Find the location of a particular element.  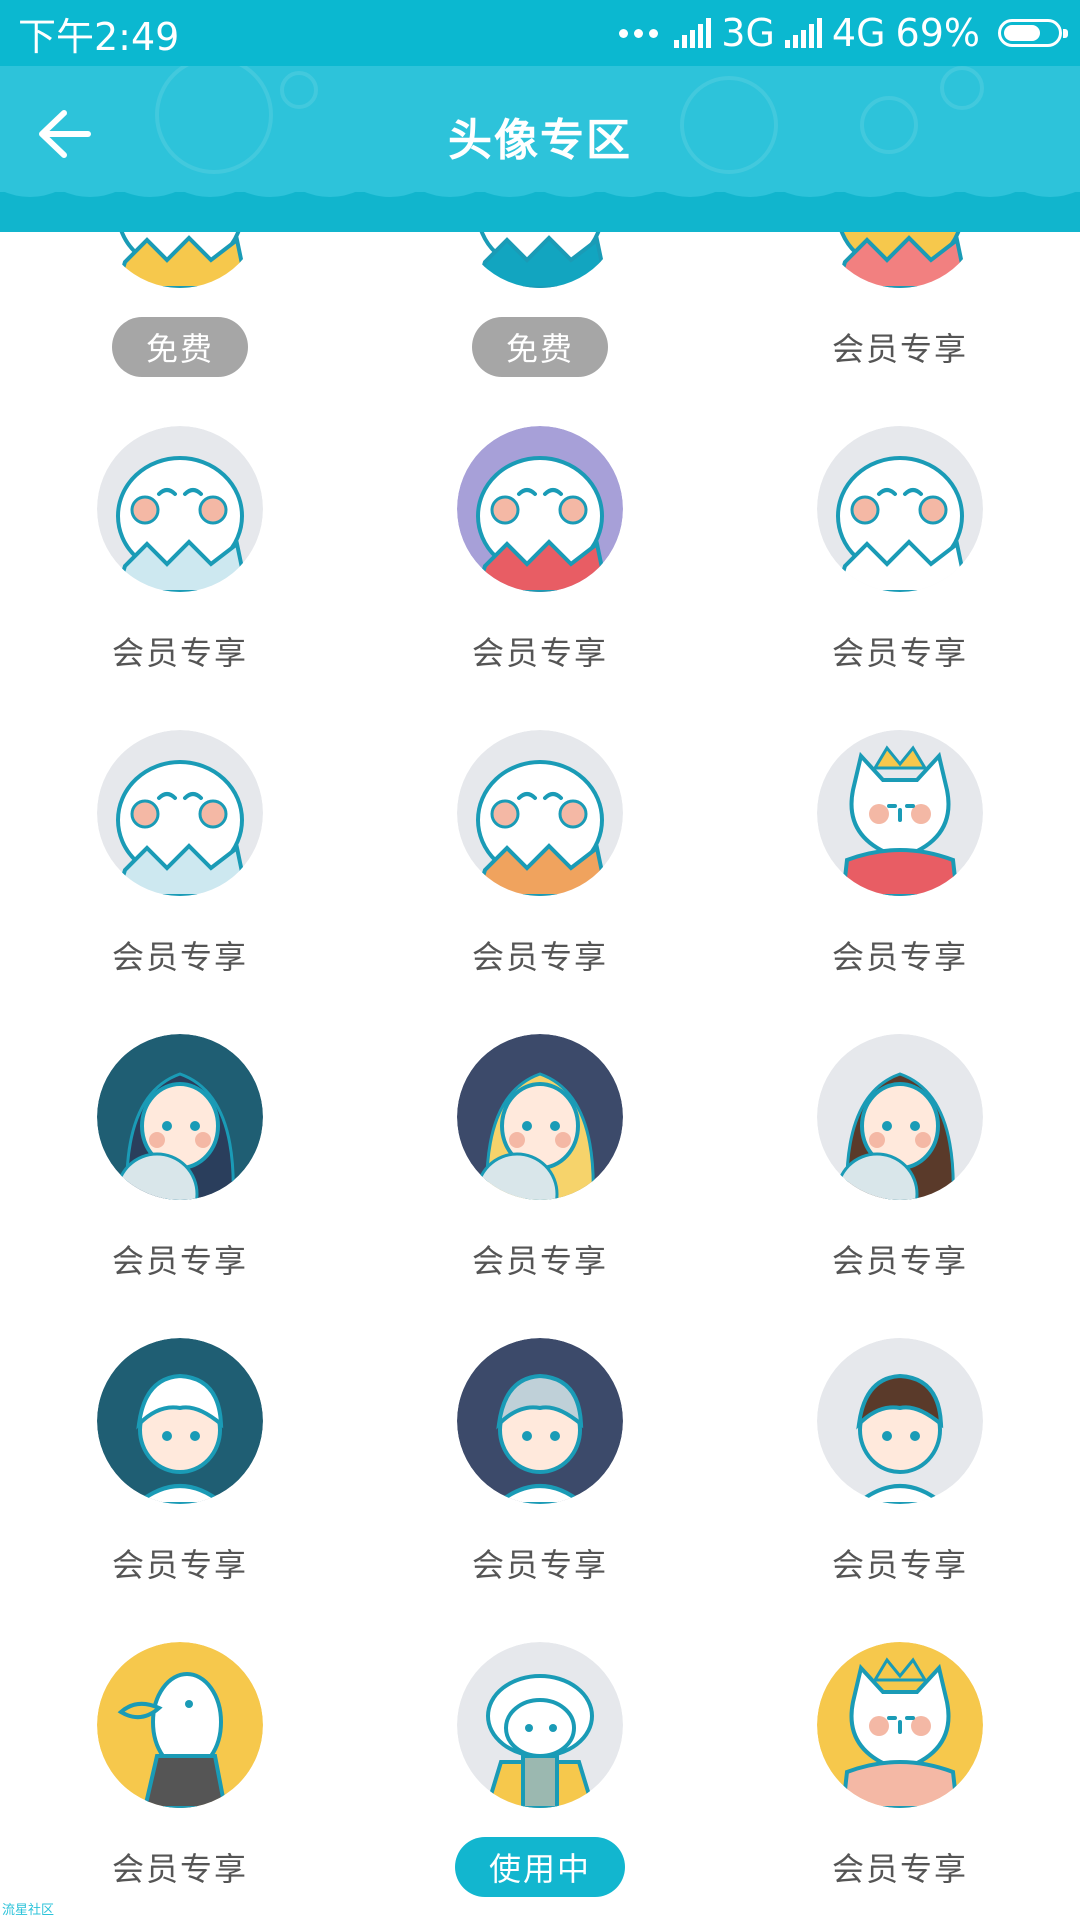

app-header: 头像专区 is located at coordinates (540, 149).